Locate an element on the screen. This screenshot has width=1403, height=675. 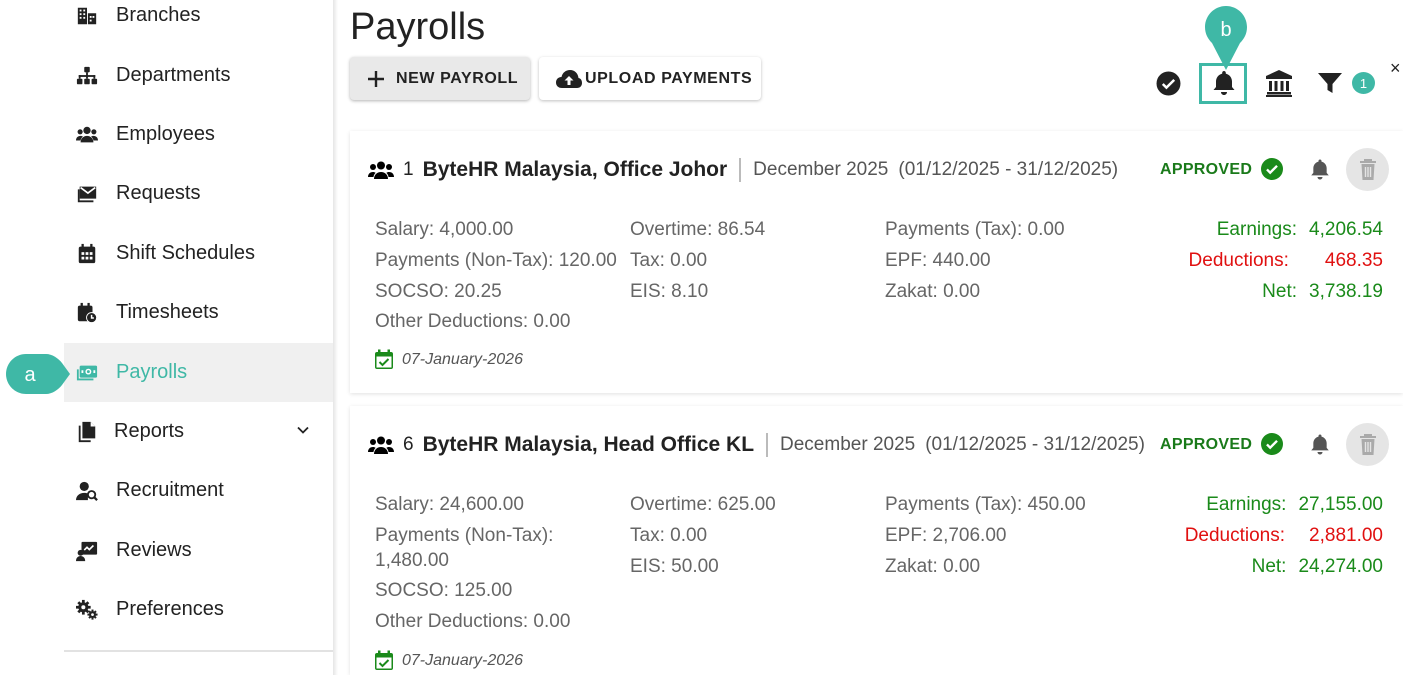
sidebar-item-reviews: Reviews is located at coordinates (198, 550).